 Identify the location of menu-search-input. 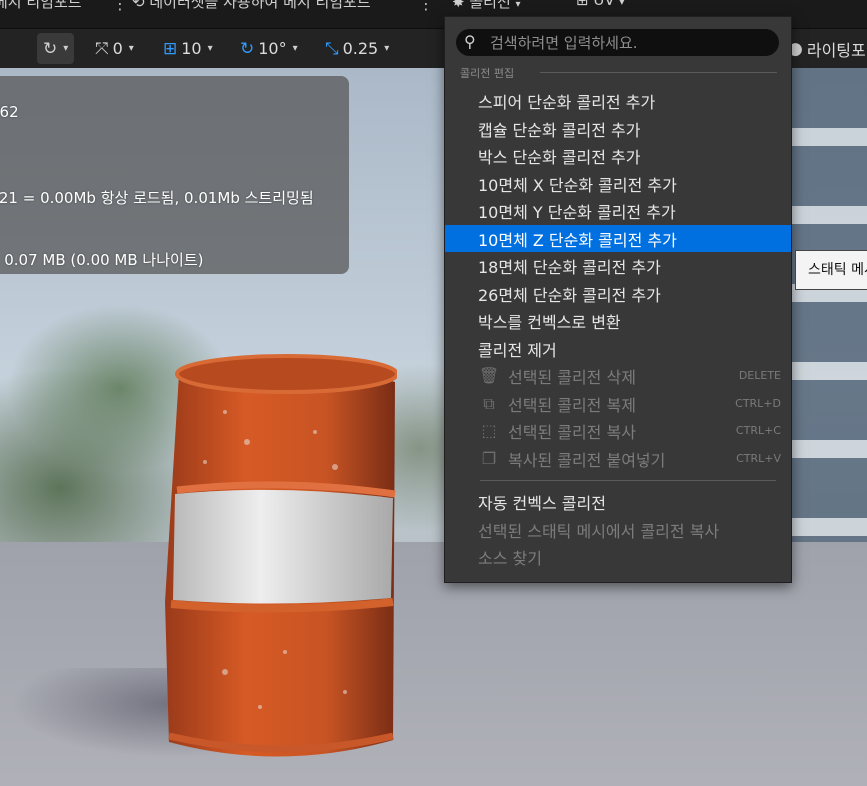
(630, 43).